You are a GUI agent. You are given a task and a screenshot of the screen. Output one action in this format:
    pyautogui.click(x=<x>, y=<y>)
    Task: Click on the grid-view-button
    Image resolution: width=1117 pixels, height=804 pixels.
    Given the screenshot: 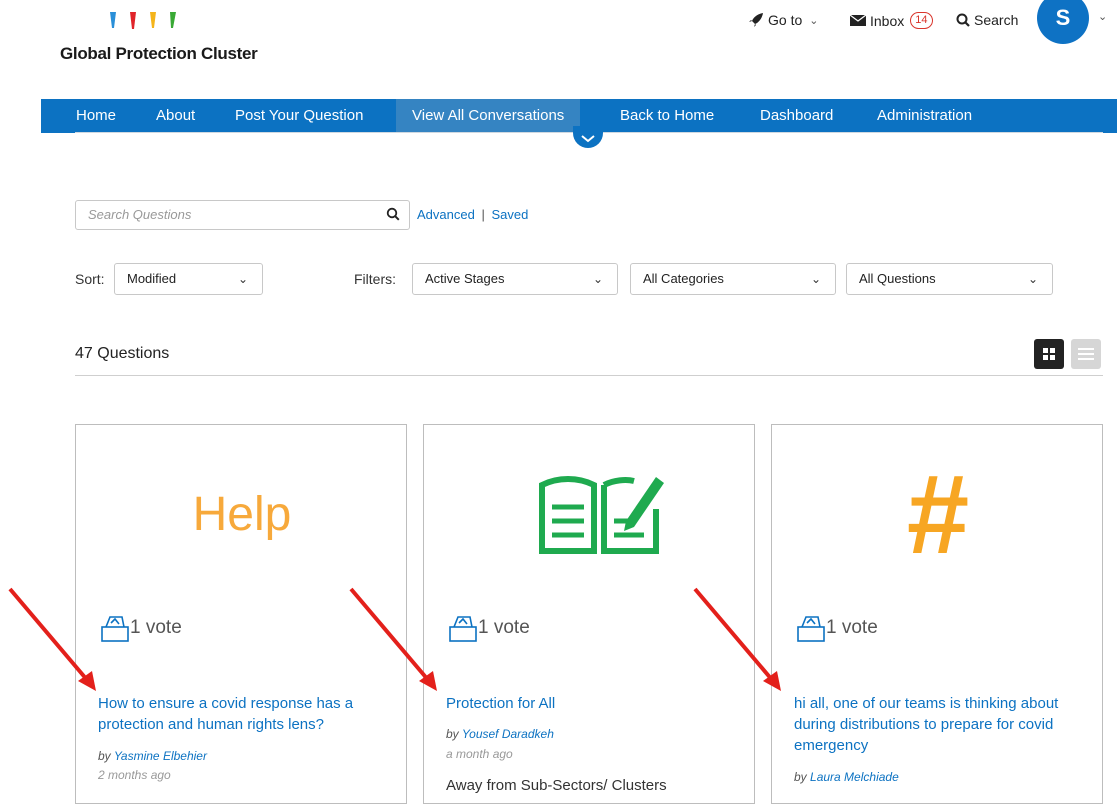 What is the action you would take?
    pyautogui.click(x=1049, y=354)
    